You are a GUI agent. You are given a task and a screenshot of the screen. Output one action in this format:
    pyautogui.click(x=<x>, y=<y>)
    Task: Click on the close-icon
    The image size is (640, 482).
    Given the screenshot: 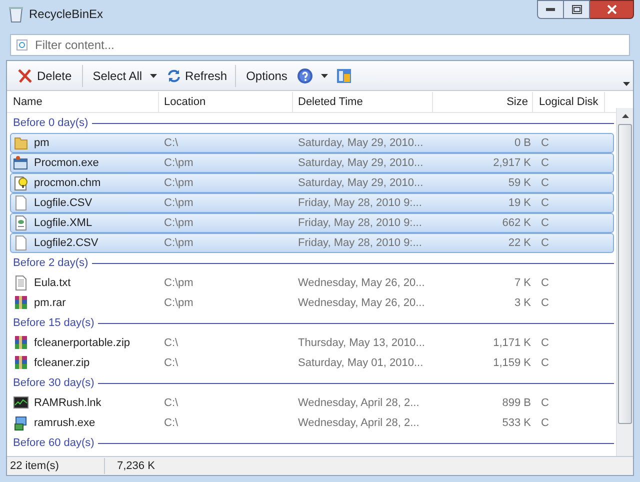 What is the action you would take?
    pyautogui.click(x=611, y=9)
    